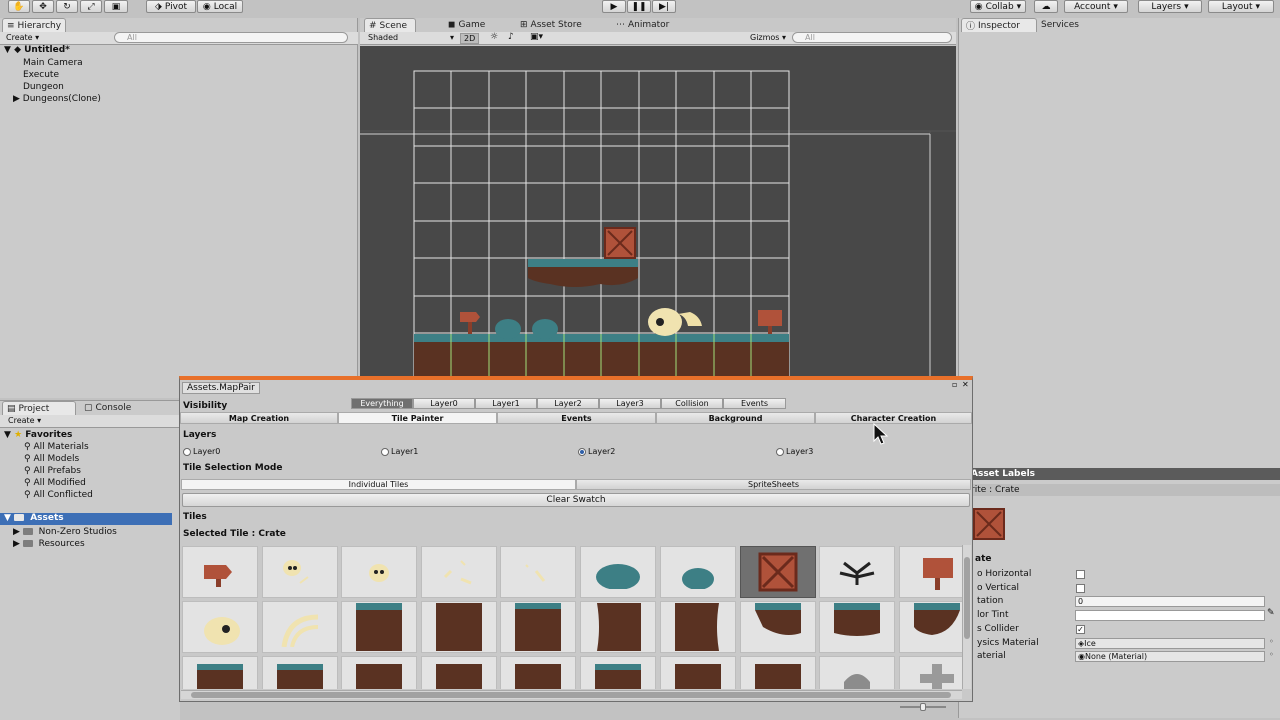 The width and height of the screenshot is (1280, 720). What do you see at coordinates (1271, 613) in the screenshot?
I see `eyedropper-icon: ✎` at bounding box center [1271, 613].